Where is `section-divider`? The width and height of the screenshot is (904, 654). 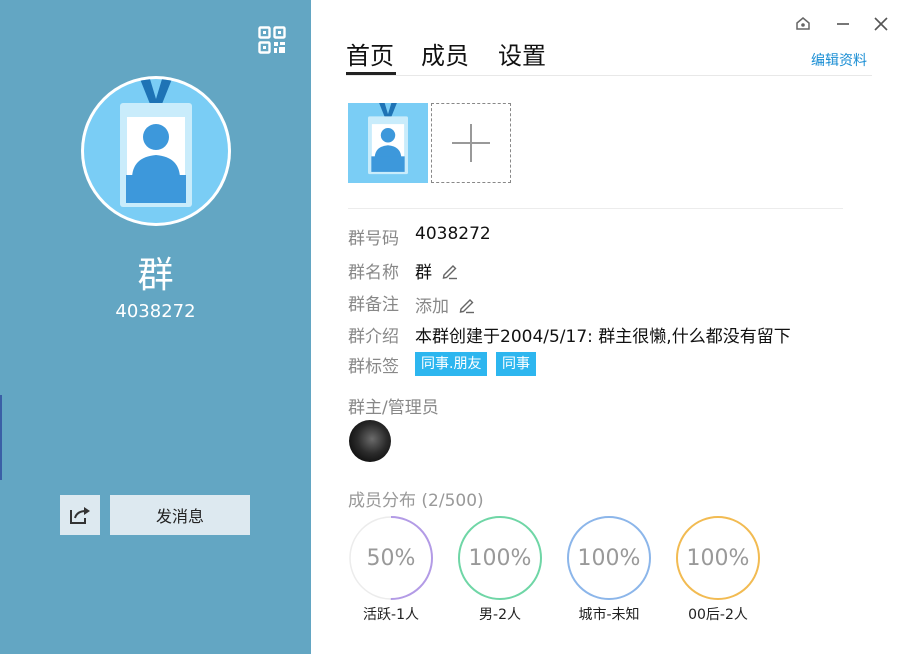 section-divider is located at coordinates (595, 208).